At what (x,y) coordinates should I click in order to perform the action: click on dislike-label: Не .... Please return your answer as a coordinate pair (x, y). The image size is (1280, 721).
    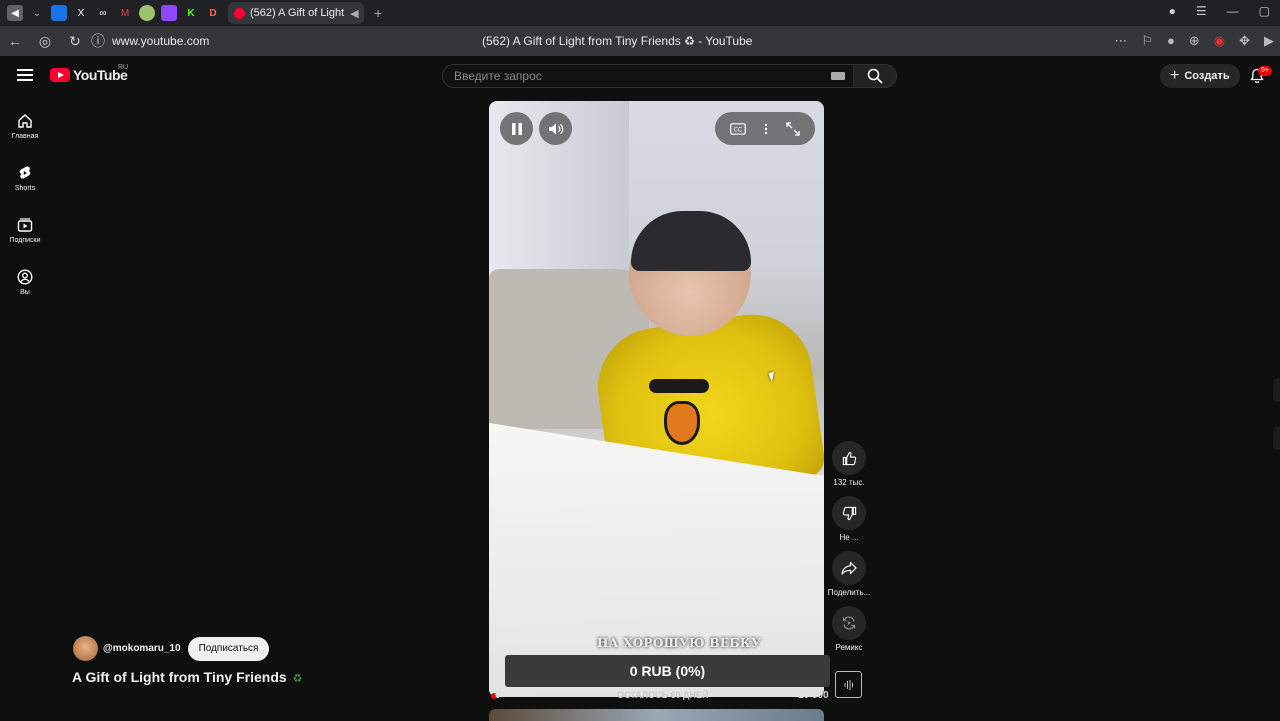
    Looking at the image, I should click on (849, 537).